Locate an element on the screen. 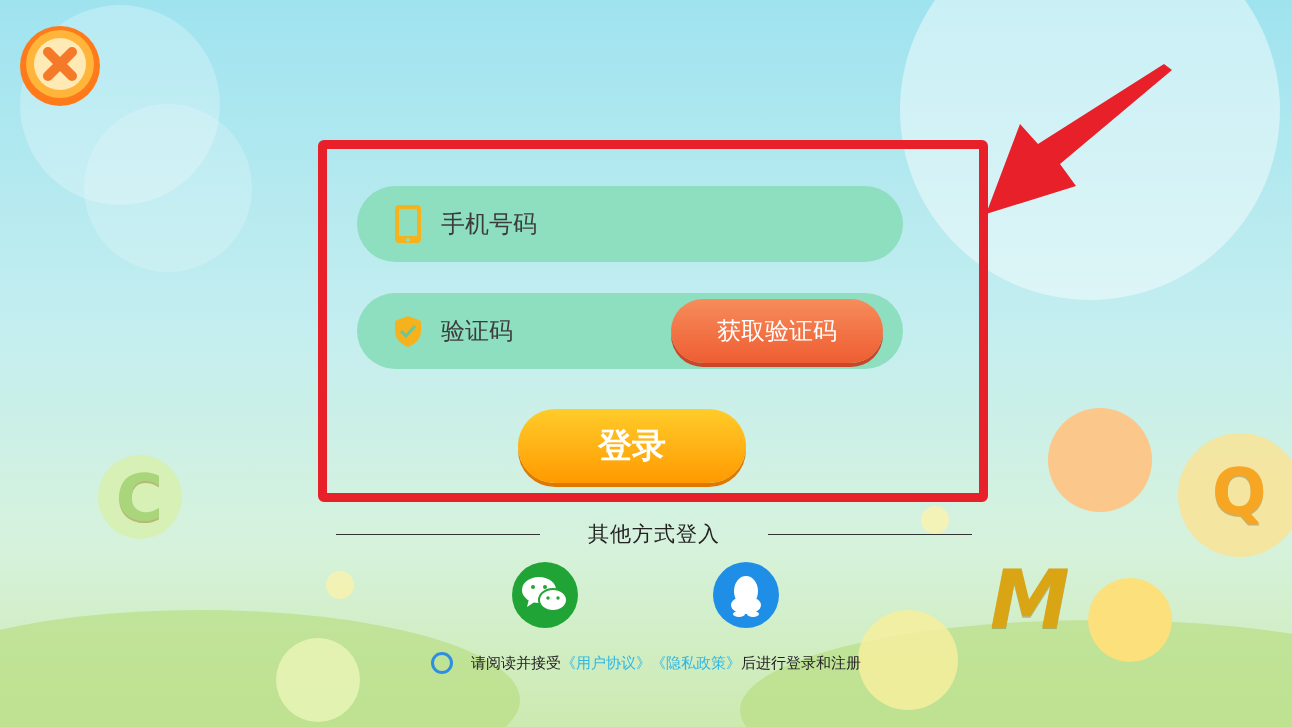 The height and width of the screenshot is (727, 1292). agreement-link: 《用户协议》 is located at coordinates (606, 662).